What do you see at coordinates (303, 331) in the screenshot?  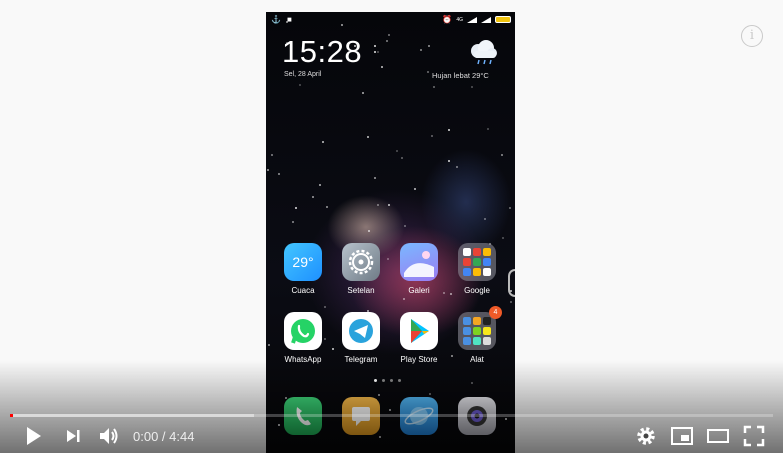 I see `whatsapp-icon` at bounding box center [303, 331].